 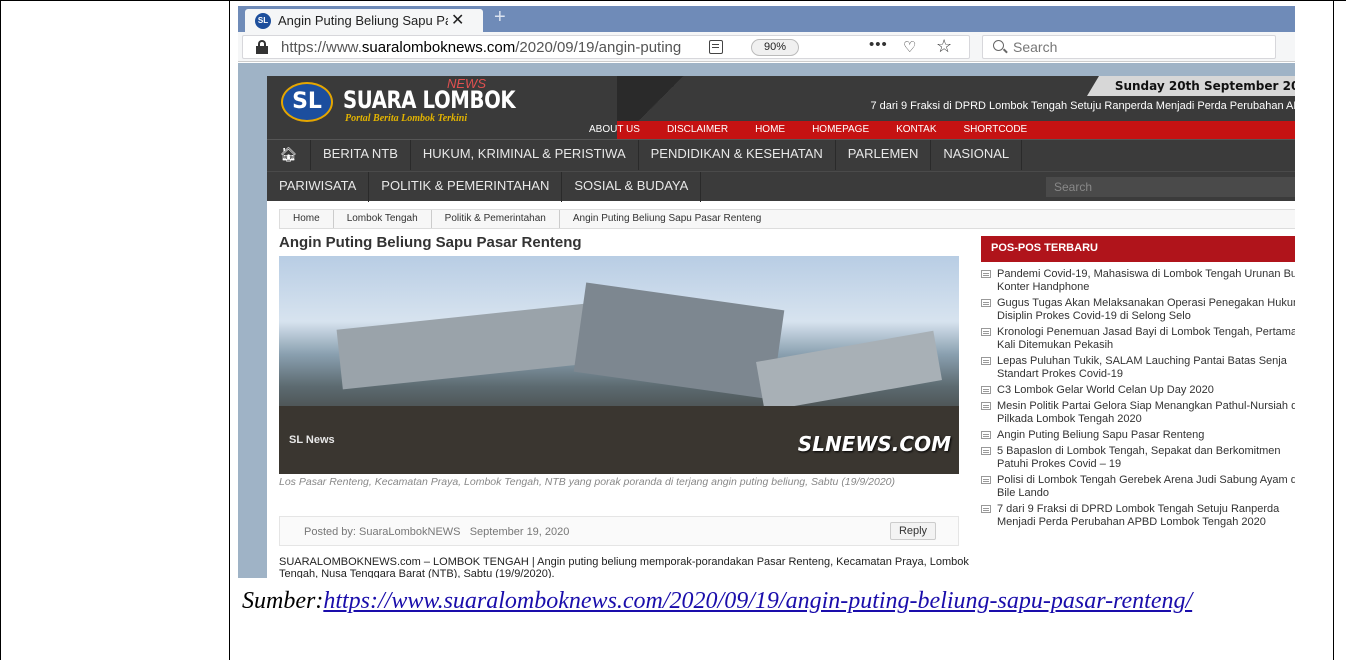 I want to click on top-menu-shortcode: SHORTCODE, so click(x=996, y=129).